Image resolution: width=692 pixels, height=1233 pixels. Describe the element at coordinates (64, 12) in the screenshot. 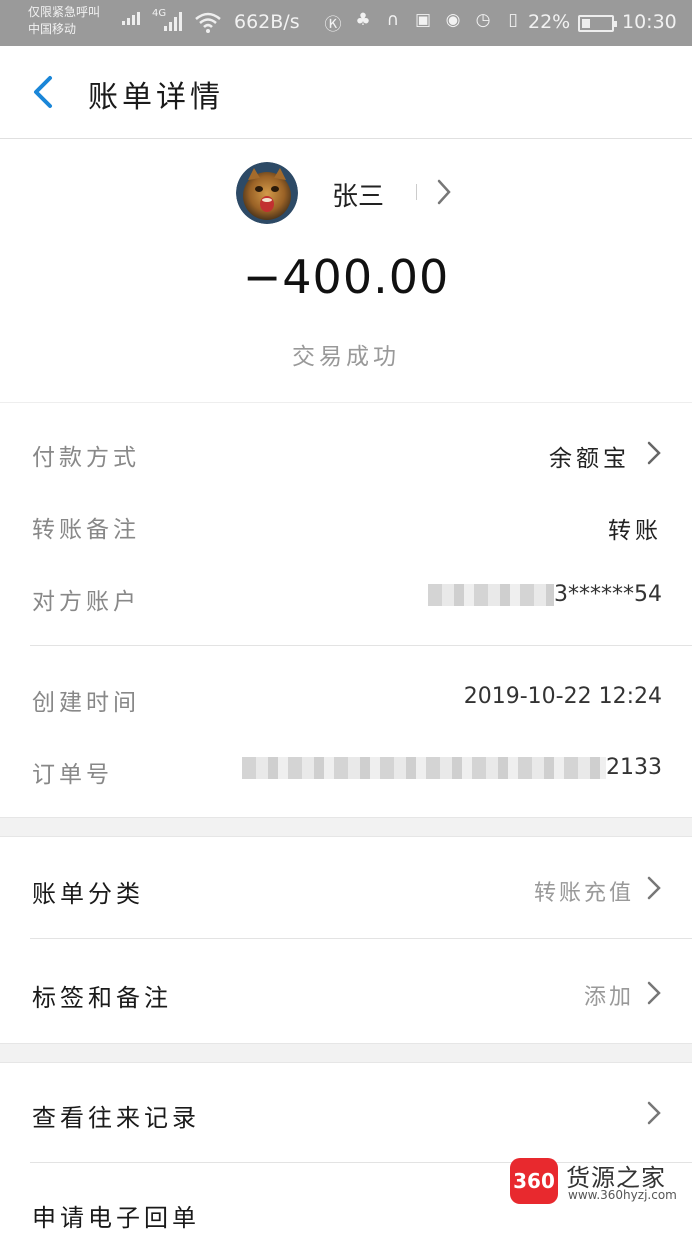

I see `carrier-line-1: 仅限紧急呼叫` at that location.